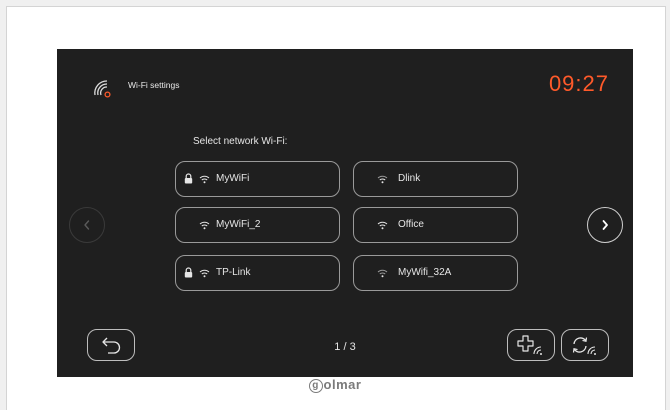 The width and height of the screenshot is (670, 410). I want to click on network-name: Office, so click(411, 224).